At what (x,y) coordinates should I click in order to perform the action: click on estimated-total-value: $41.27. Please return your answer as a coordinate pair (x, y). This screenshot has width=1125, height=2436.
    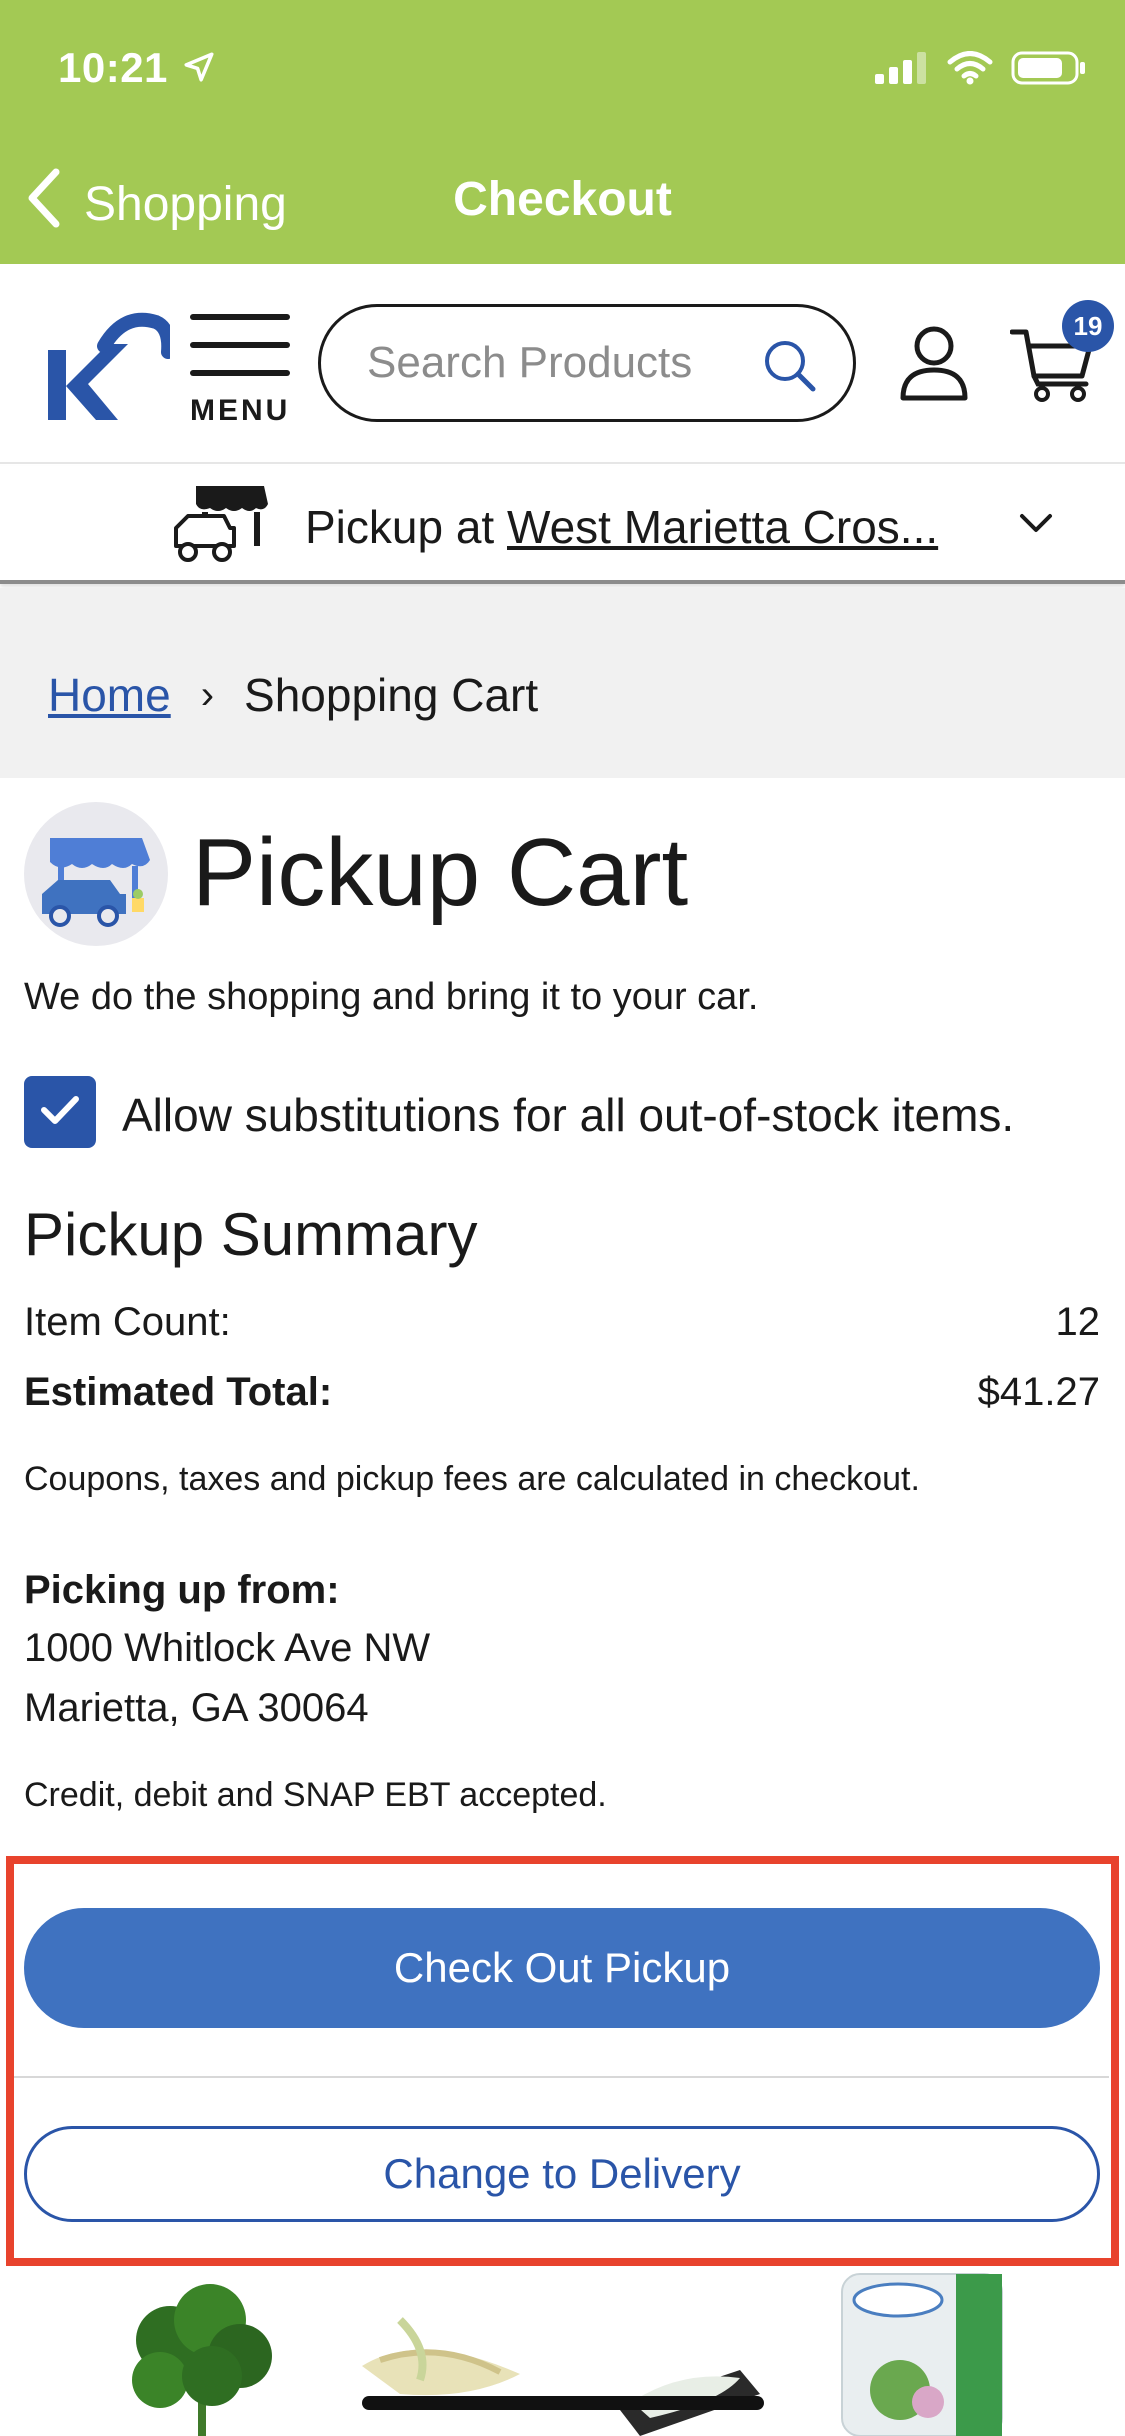
    Looking at the image, I should click on (1038, 1392).